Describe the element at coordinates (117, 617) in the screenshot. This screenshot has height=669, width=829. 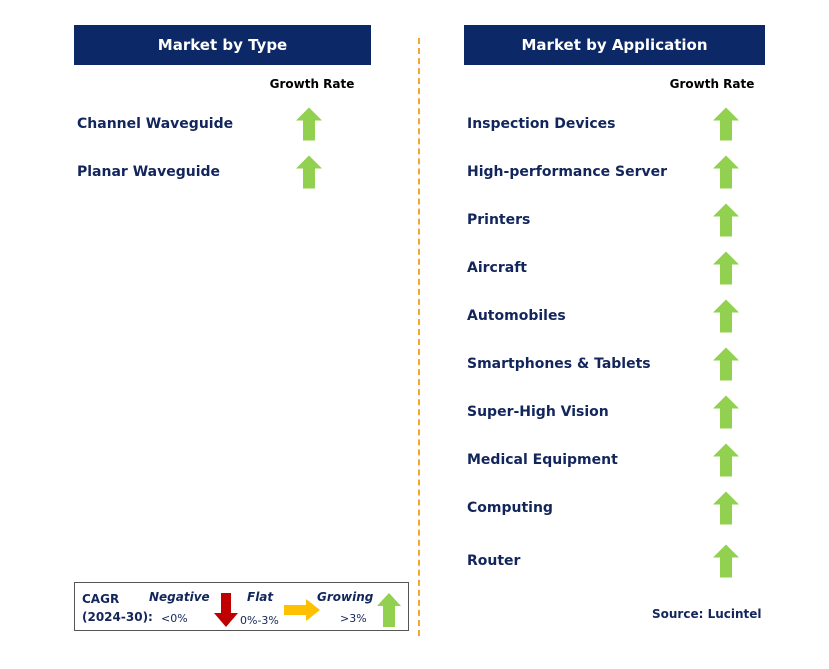
I see `legend-period: (2024-30):` at that location.